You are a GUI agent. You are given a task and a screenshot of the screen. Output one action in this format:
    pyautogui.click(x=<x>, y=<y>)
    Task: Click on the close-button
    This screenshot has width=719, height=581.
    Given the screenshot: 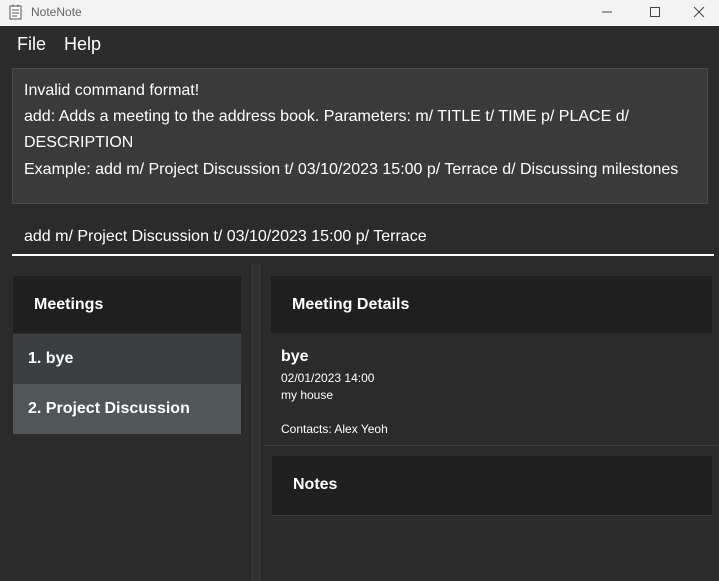 What is the action you would take?
    pyautogui.click(x=697, y=13)
    